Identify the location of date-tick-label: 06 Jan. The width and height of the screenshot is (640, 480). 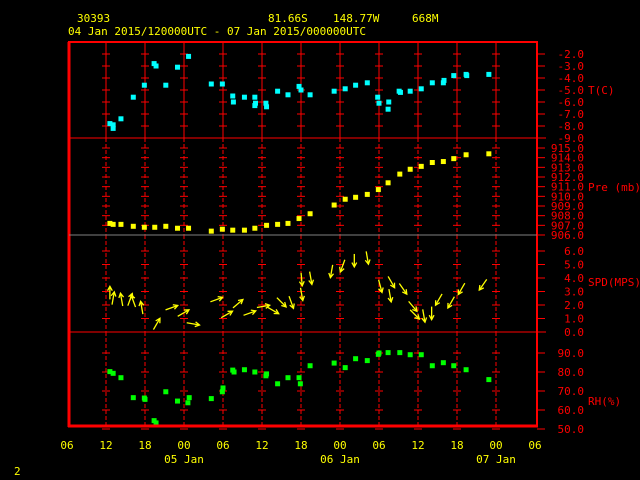
(340, 459).